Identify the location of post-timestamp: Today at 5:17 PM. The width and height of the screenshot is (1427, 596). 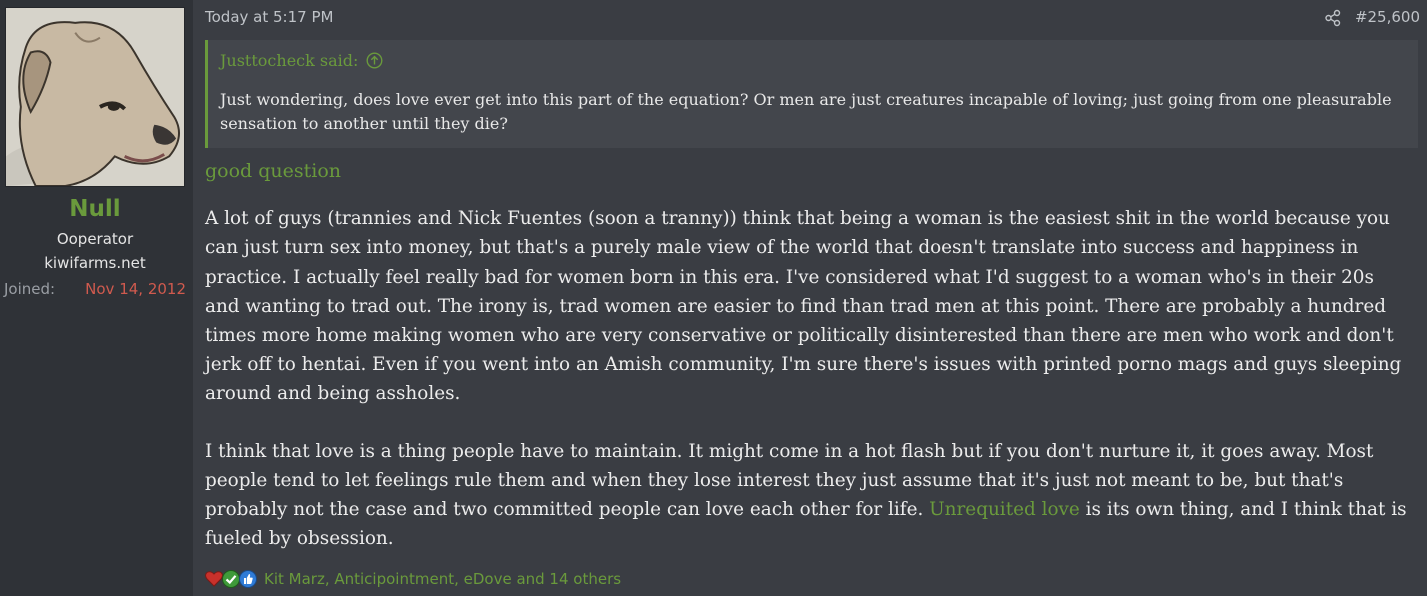
(269, 17).